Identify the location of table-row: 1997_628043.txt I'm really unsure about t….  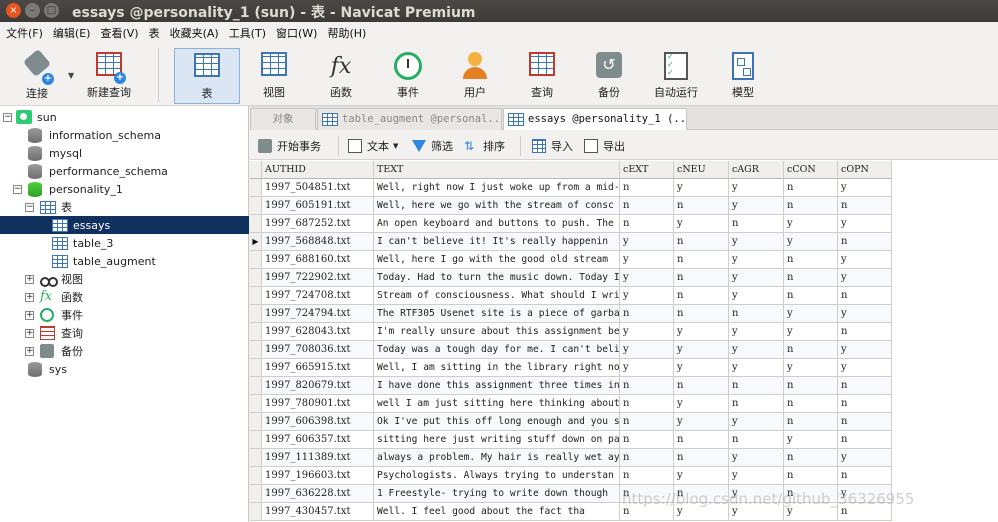
(571, 332).